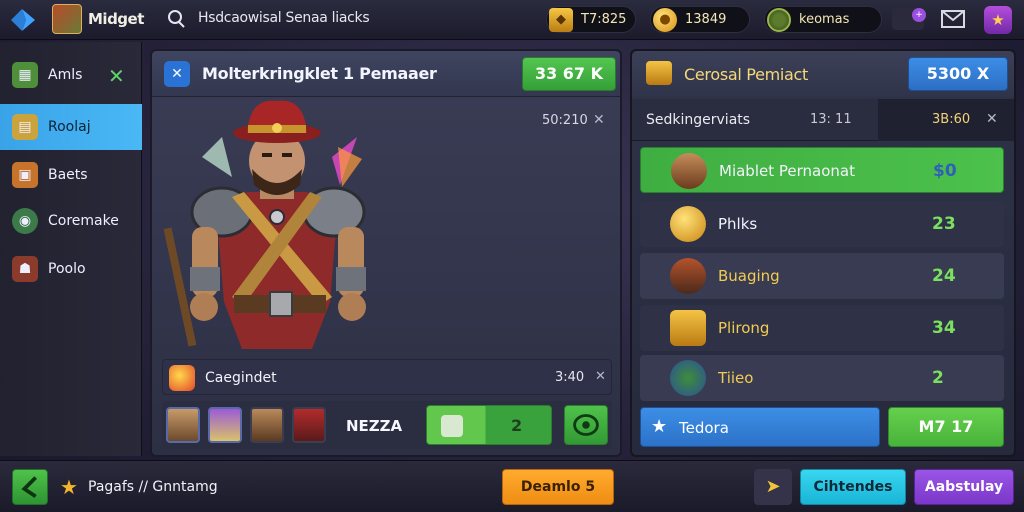  What do you see at coordinates (116, 19) in the screenshot?
I see `app-title: Midget` at bounding box center [116, 19].